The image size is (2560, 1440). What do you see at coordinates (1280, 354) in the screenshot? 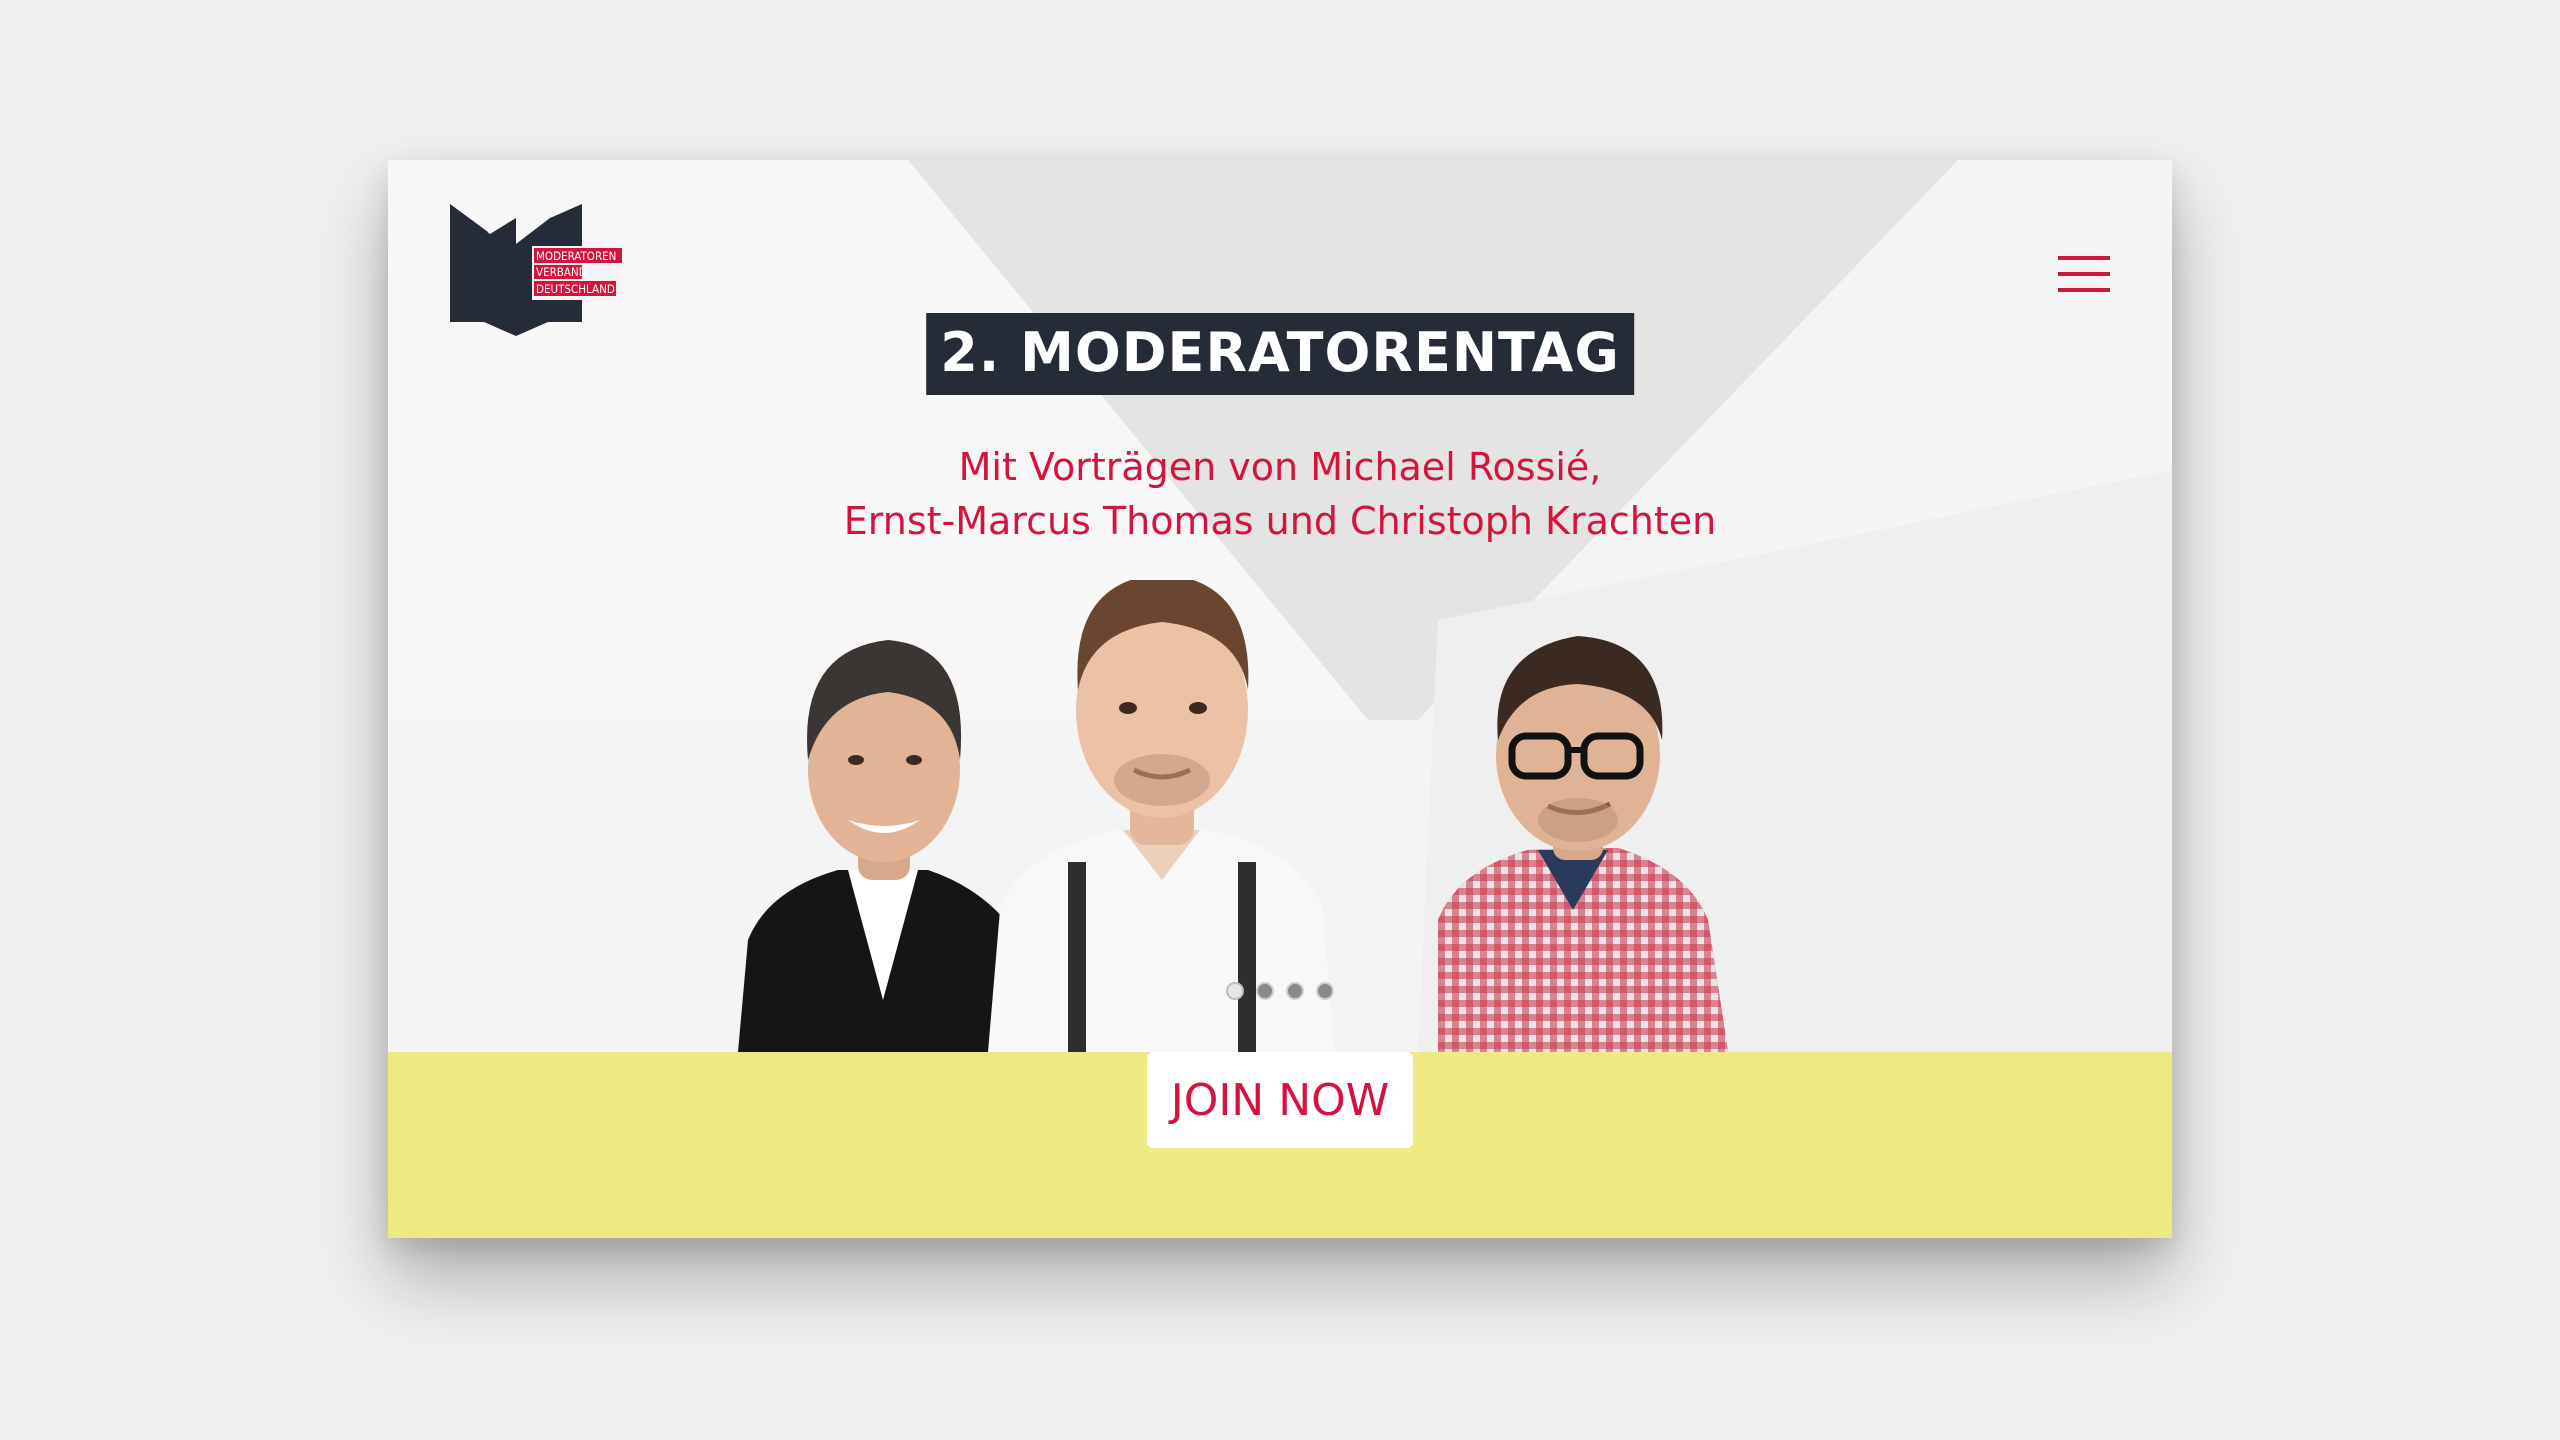
I see `event-title: 2. MODERATORENTAG` at bounding box center [1280, 354].